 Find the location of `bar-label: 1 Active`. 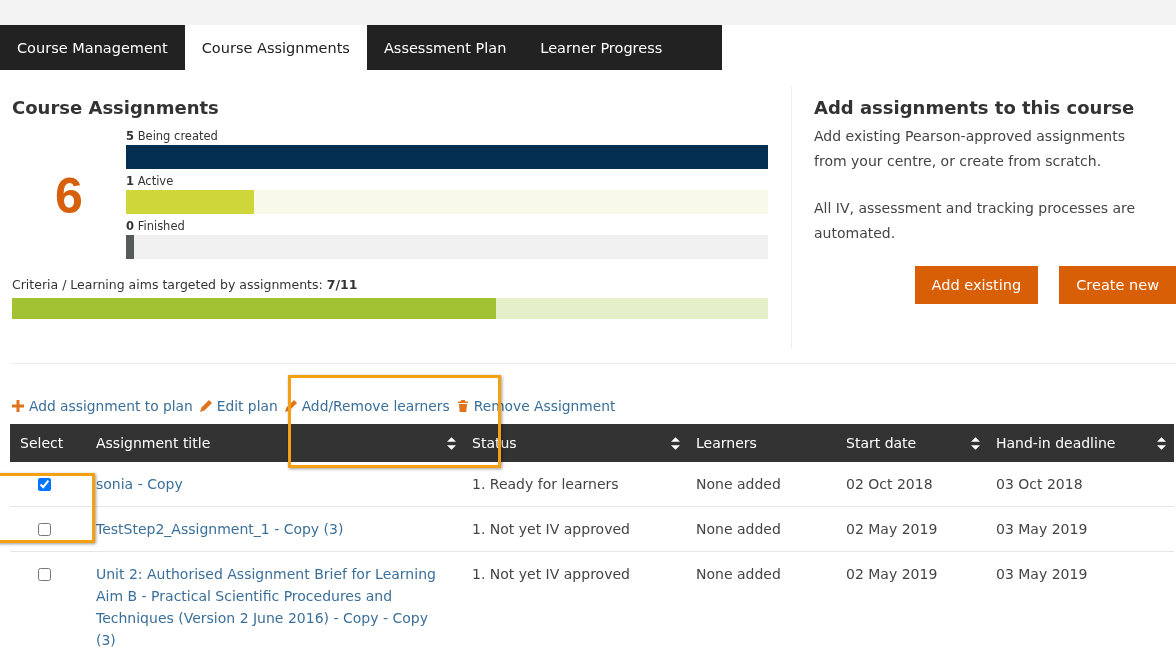

bar-label: 1 Active is located at coordinates (150, 181).